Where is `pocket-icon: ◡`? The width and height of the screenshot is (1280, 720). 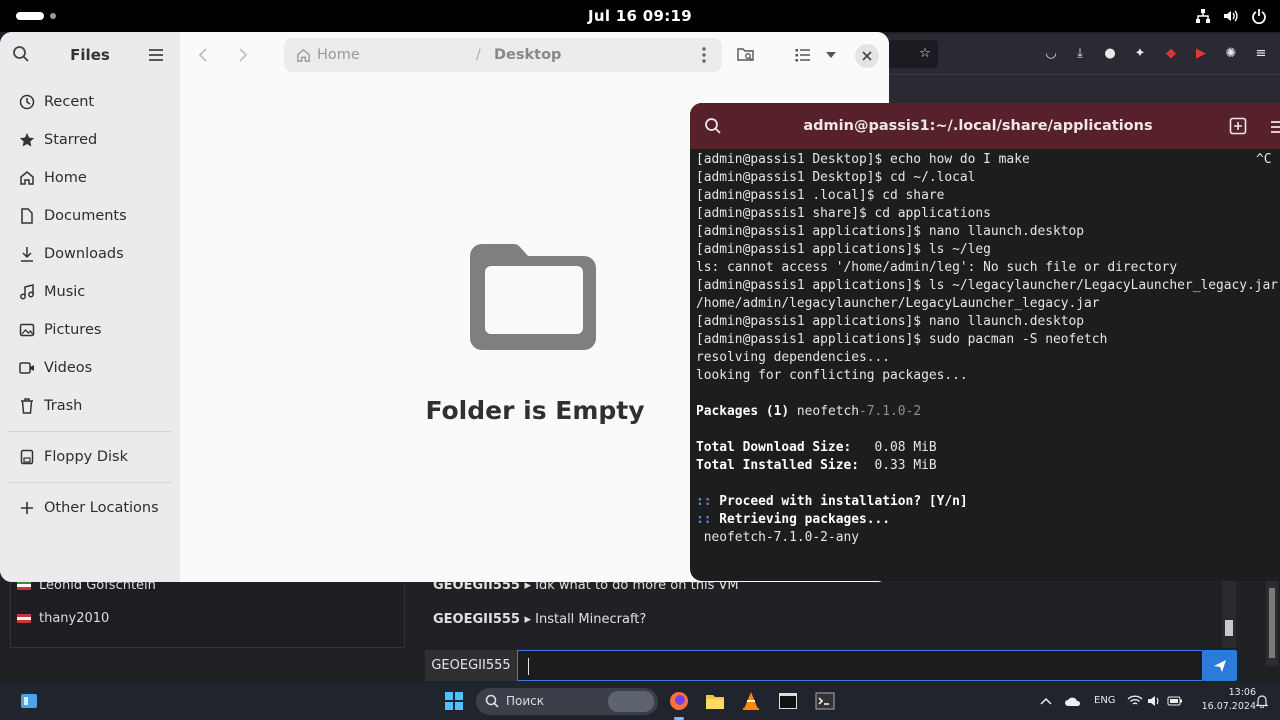 pocket-icon: ◡ is located at coordinates (1051, 54).